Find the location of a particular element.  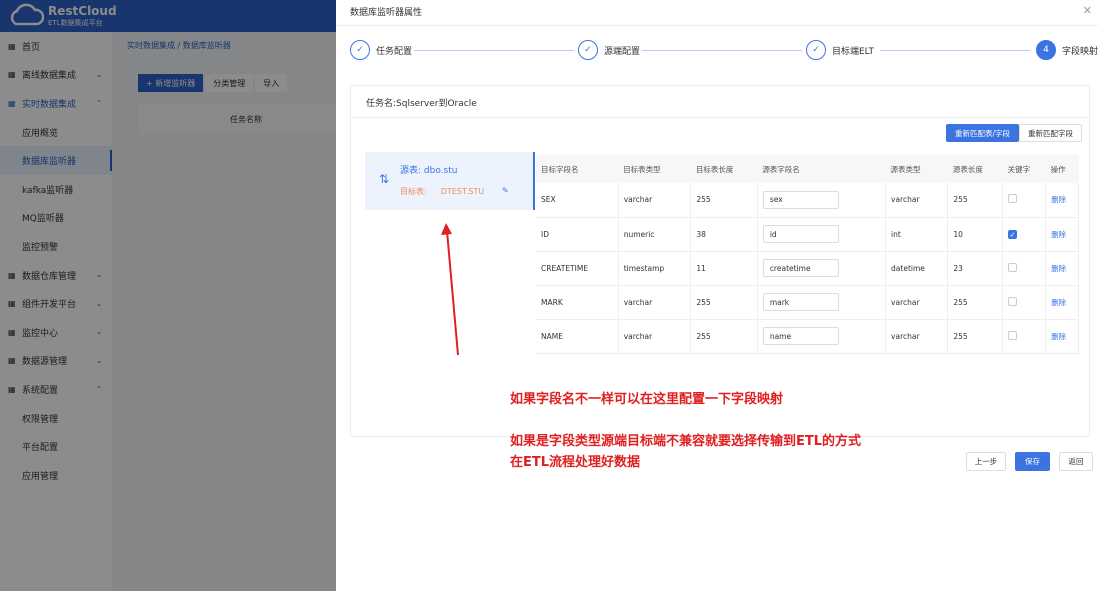

table-row: CREATETIMEtimestamp11 datetime23 删除 is located at coordinates (807, 268).